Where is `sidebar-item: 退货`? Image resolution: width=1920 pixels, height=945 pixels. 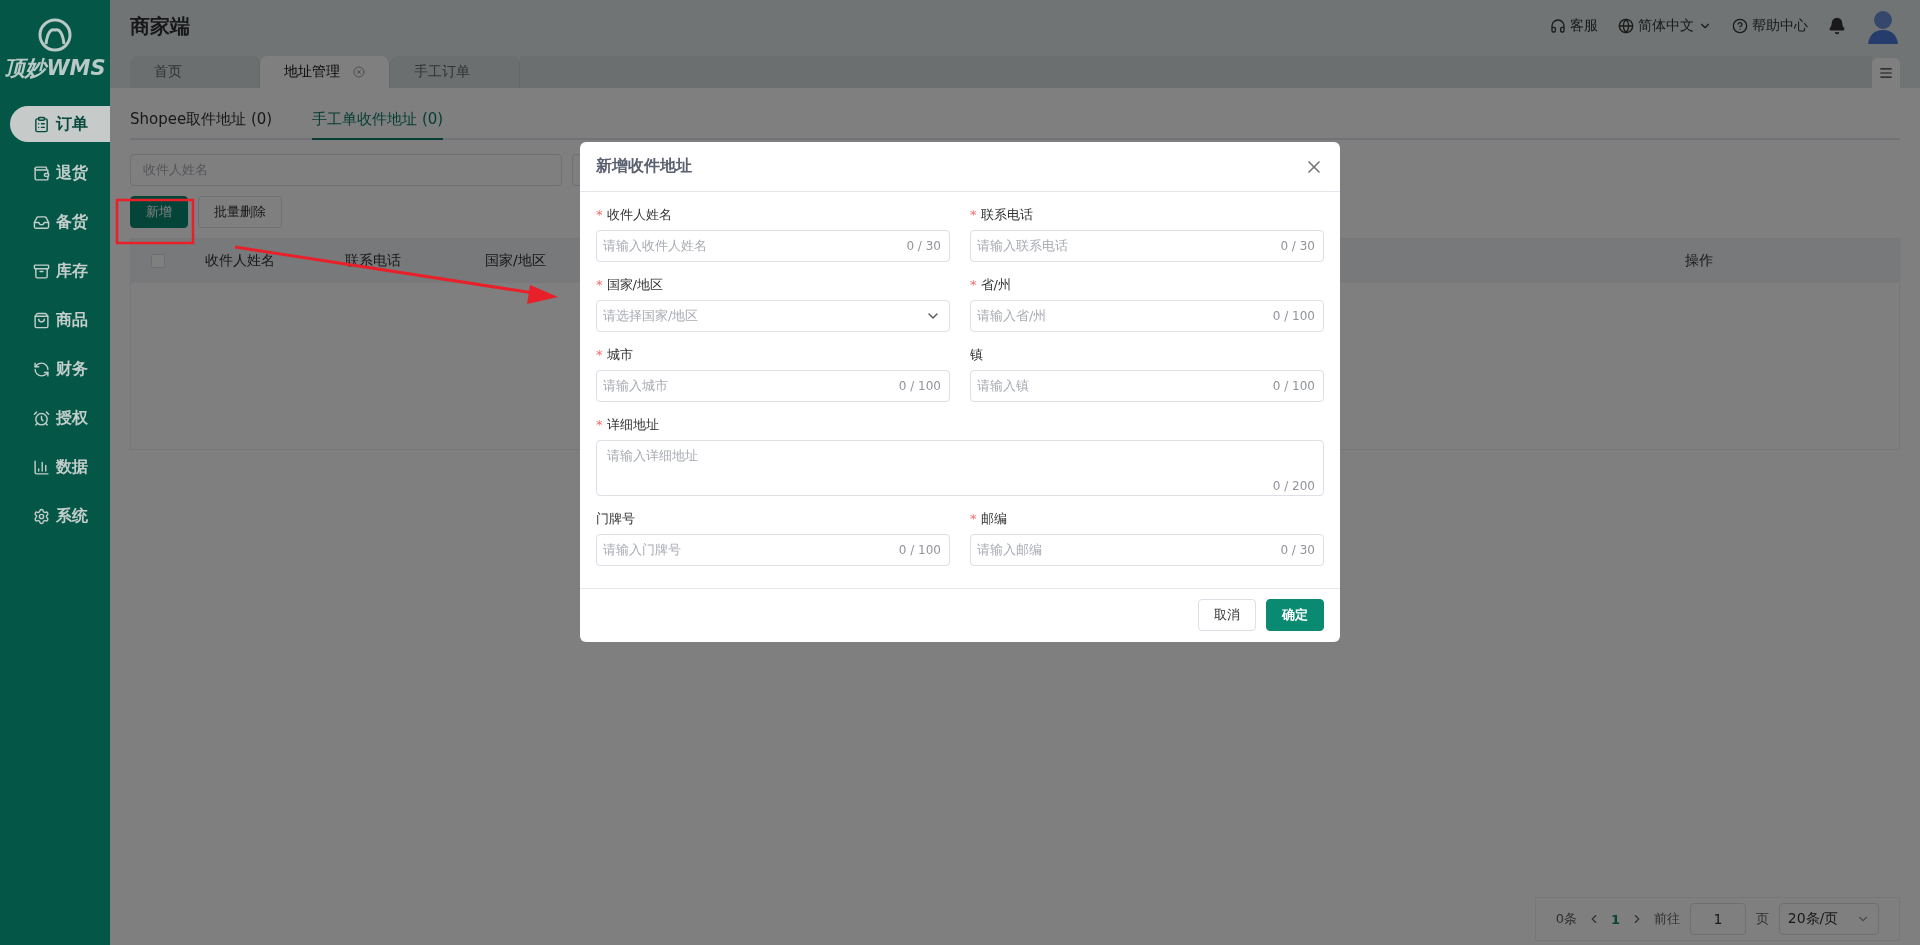 sidebar-item: 退货 is located at coordinates (60, 173).